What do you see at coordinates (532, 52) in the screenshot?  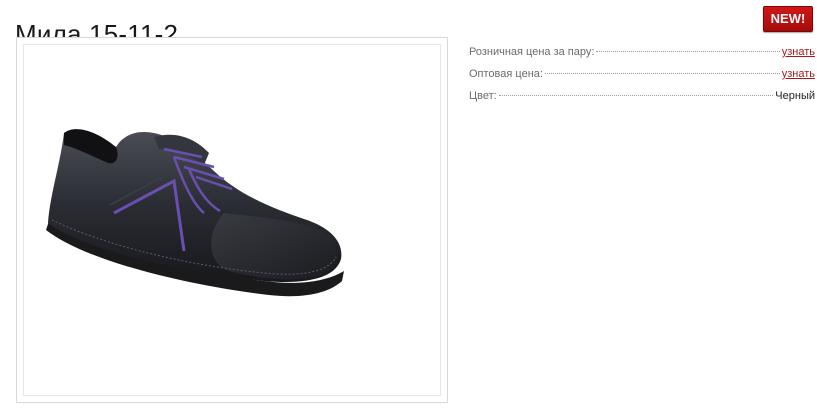 I see `spec-label: Розничная цена за пару:` at bounding box center [532, 52].